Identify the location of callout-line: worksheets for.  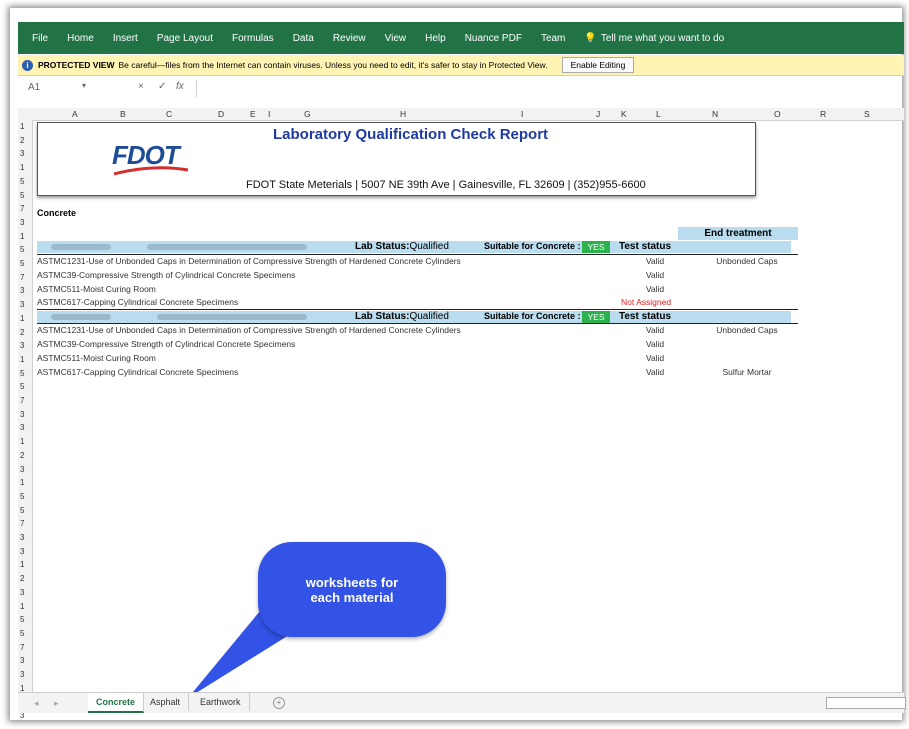
(352, 582).